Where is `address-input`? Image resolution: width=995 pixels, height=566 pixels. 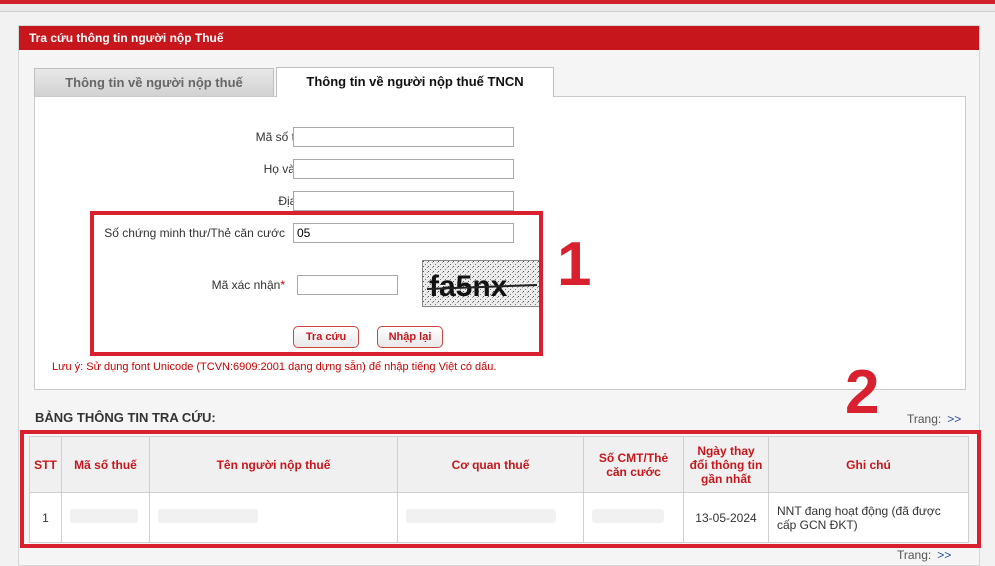 address-input is located at coordinates (403, 201).